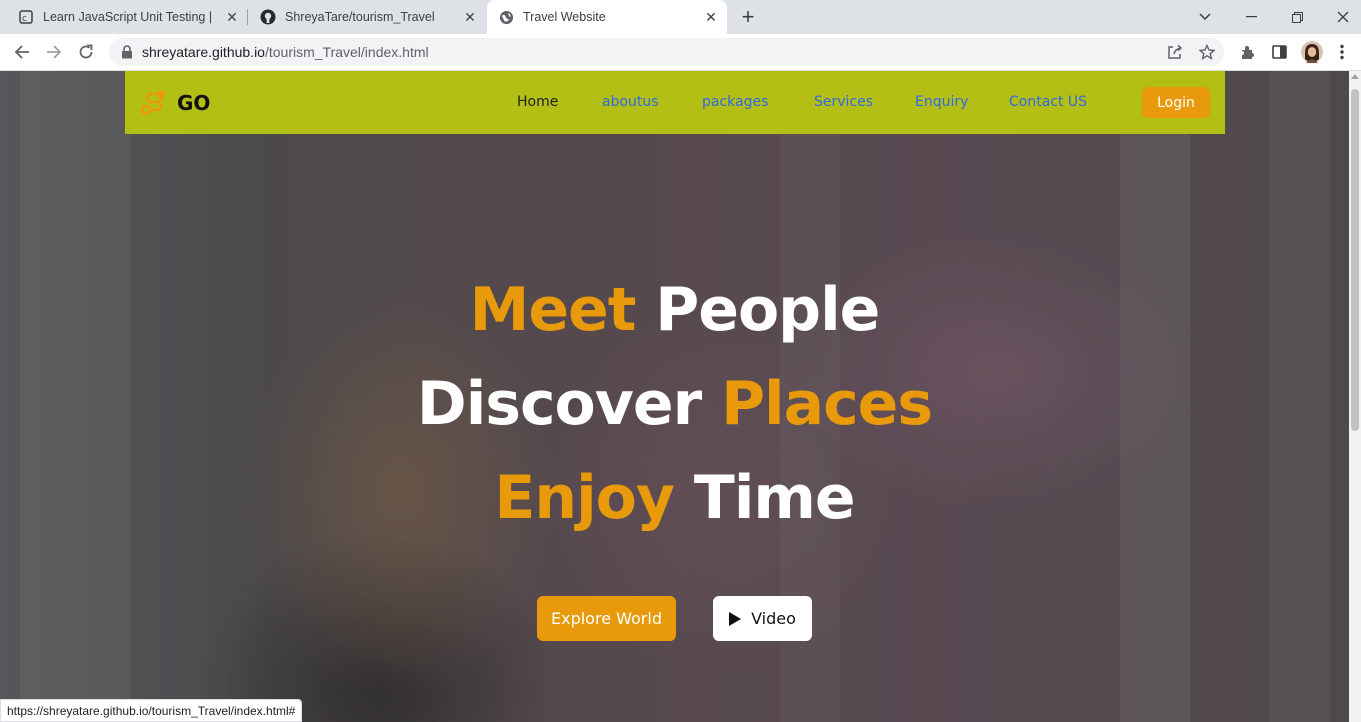 This screenshot has height=722, width=1361. Describe the element at coordinates (941, 102) in the screenshot. I see `nav-enquiry-link: Enquiry` at that location.